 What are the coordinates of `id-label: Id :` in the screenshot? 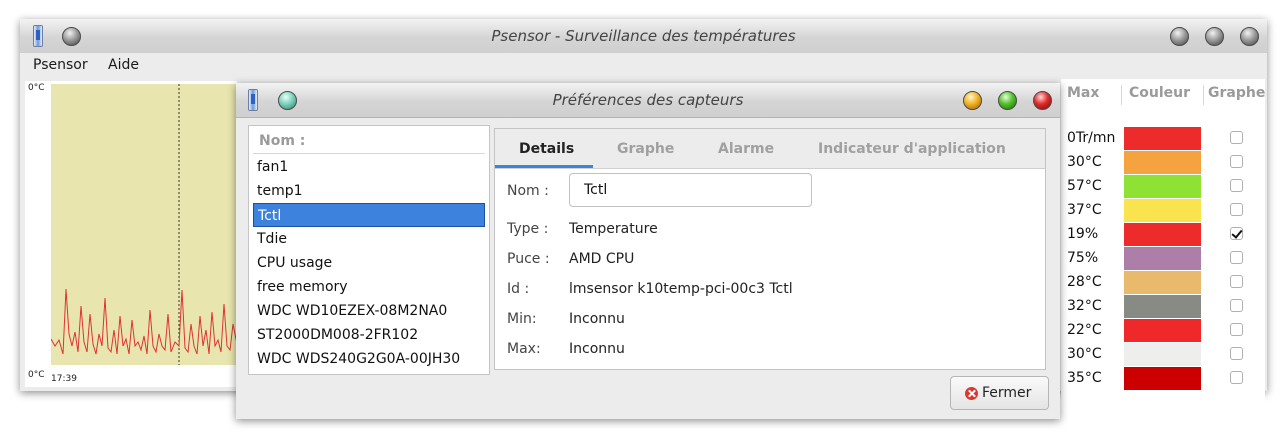 It's located at (518, 289).